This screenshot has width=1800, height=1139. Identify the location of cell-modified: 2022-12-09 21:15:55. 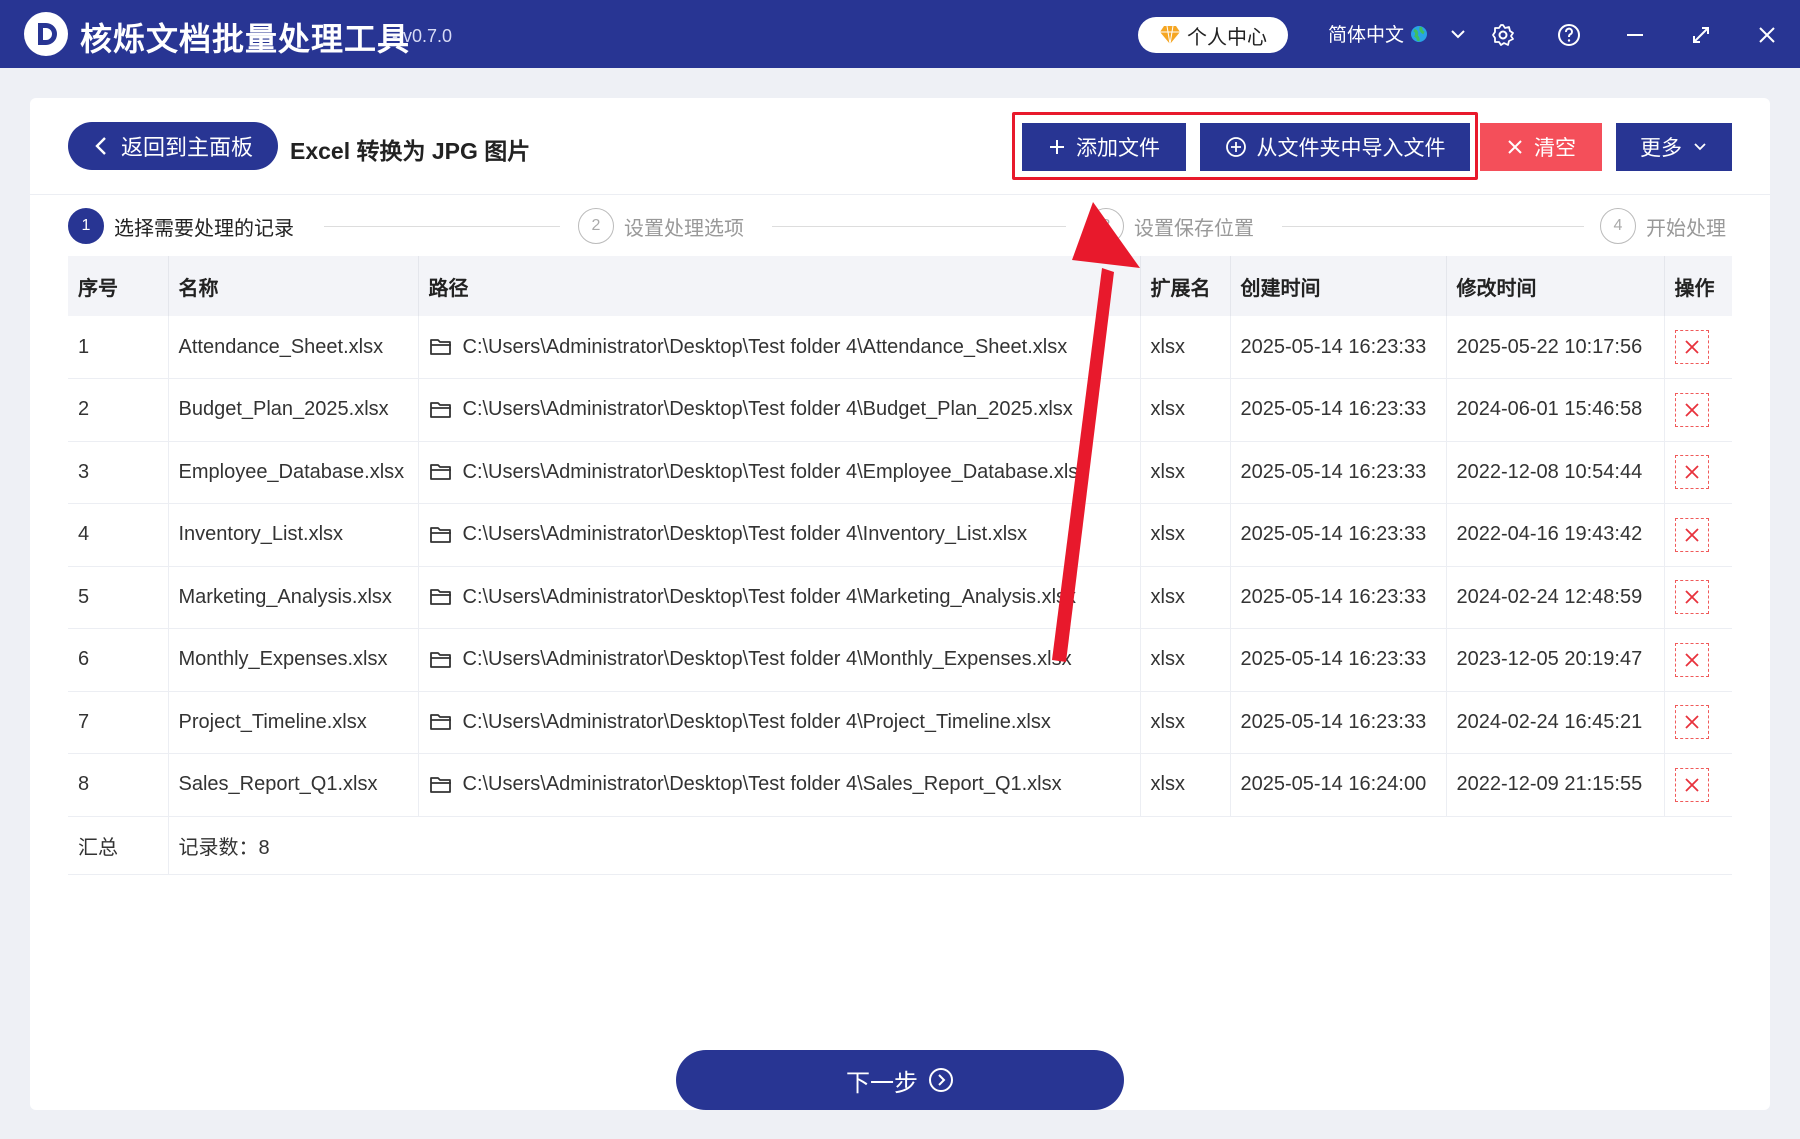
(1555, 785).